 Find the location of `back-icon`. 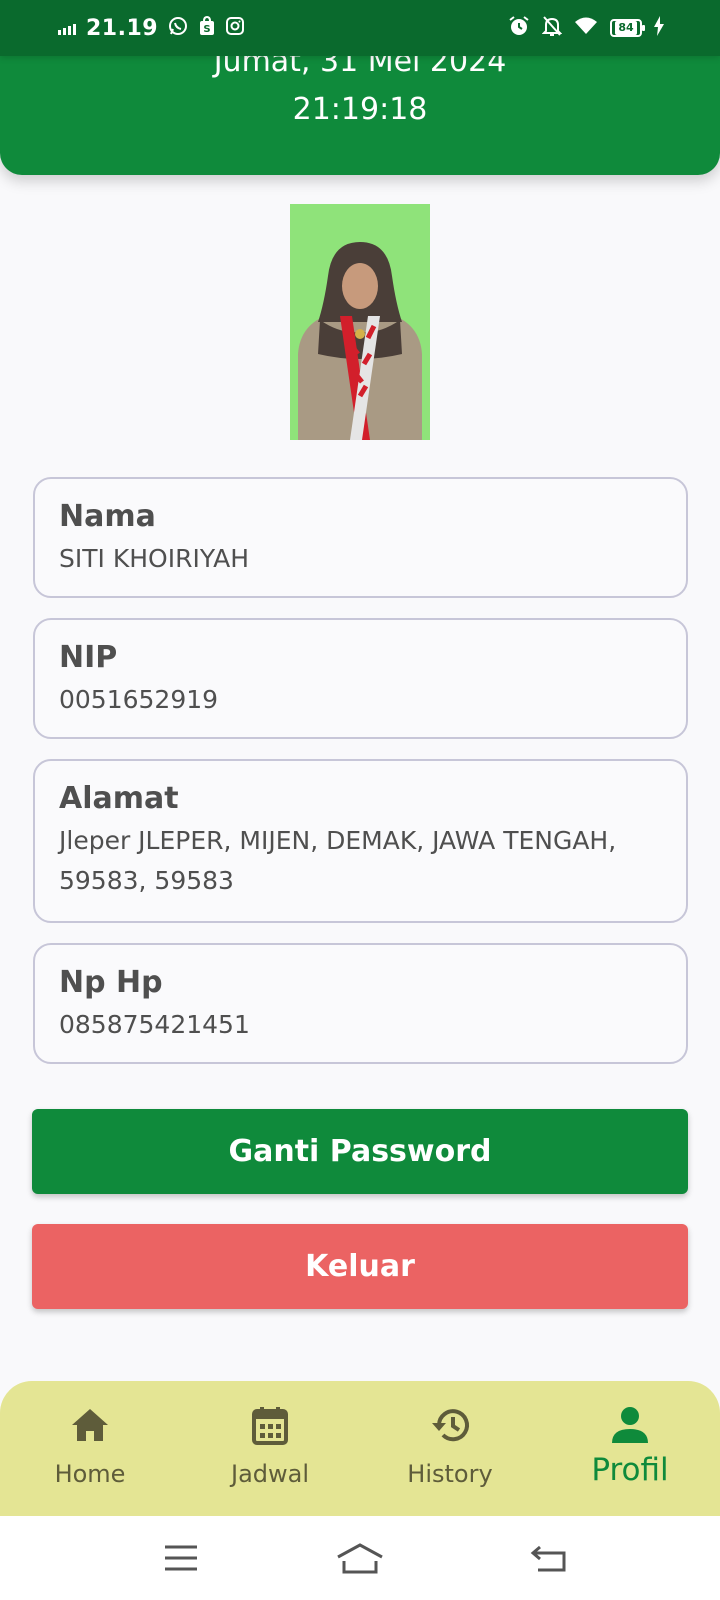

back-icon is located at coordinates (549, 1558).